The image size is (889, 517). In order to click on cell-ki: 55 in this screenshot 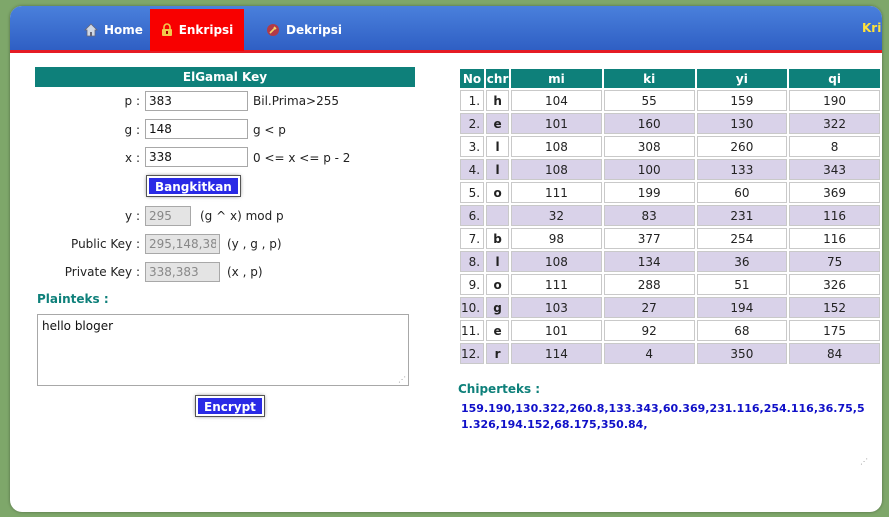, I will do `click(649, 100)`.